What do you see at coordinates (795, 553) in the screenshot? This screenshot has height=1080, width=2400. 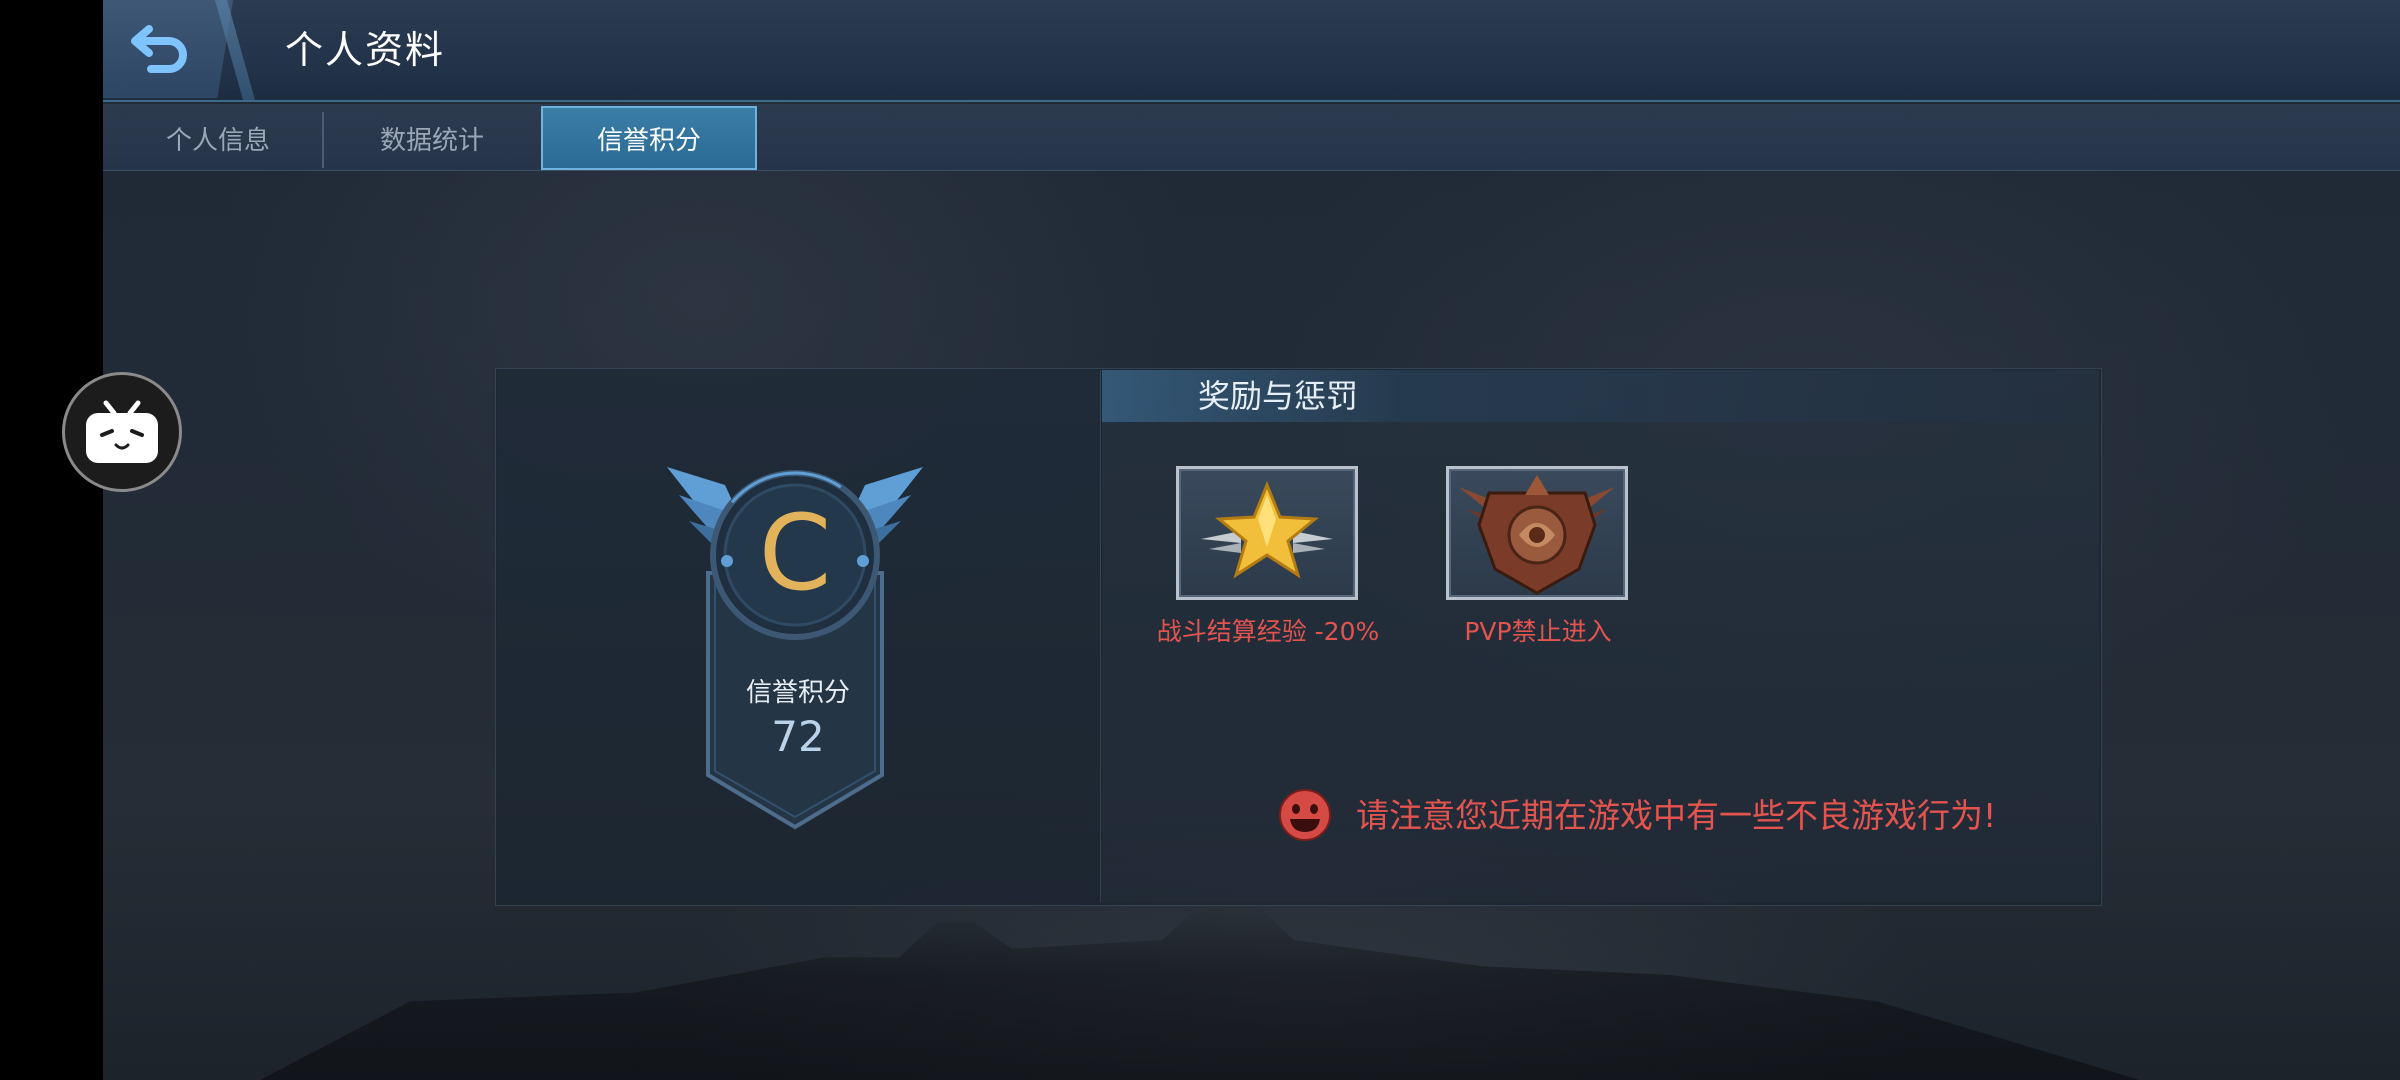 I see `credit-grade: C` at bounding box center [795, 553].